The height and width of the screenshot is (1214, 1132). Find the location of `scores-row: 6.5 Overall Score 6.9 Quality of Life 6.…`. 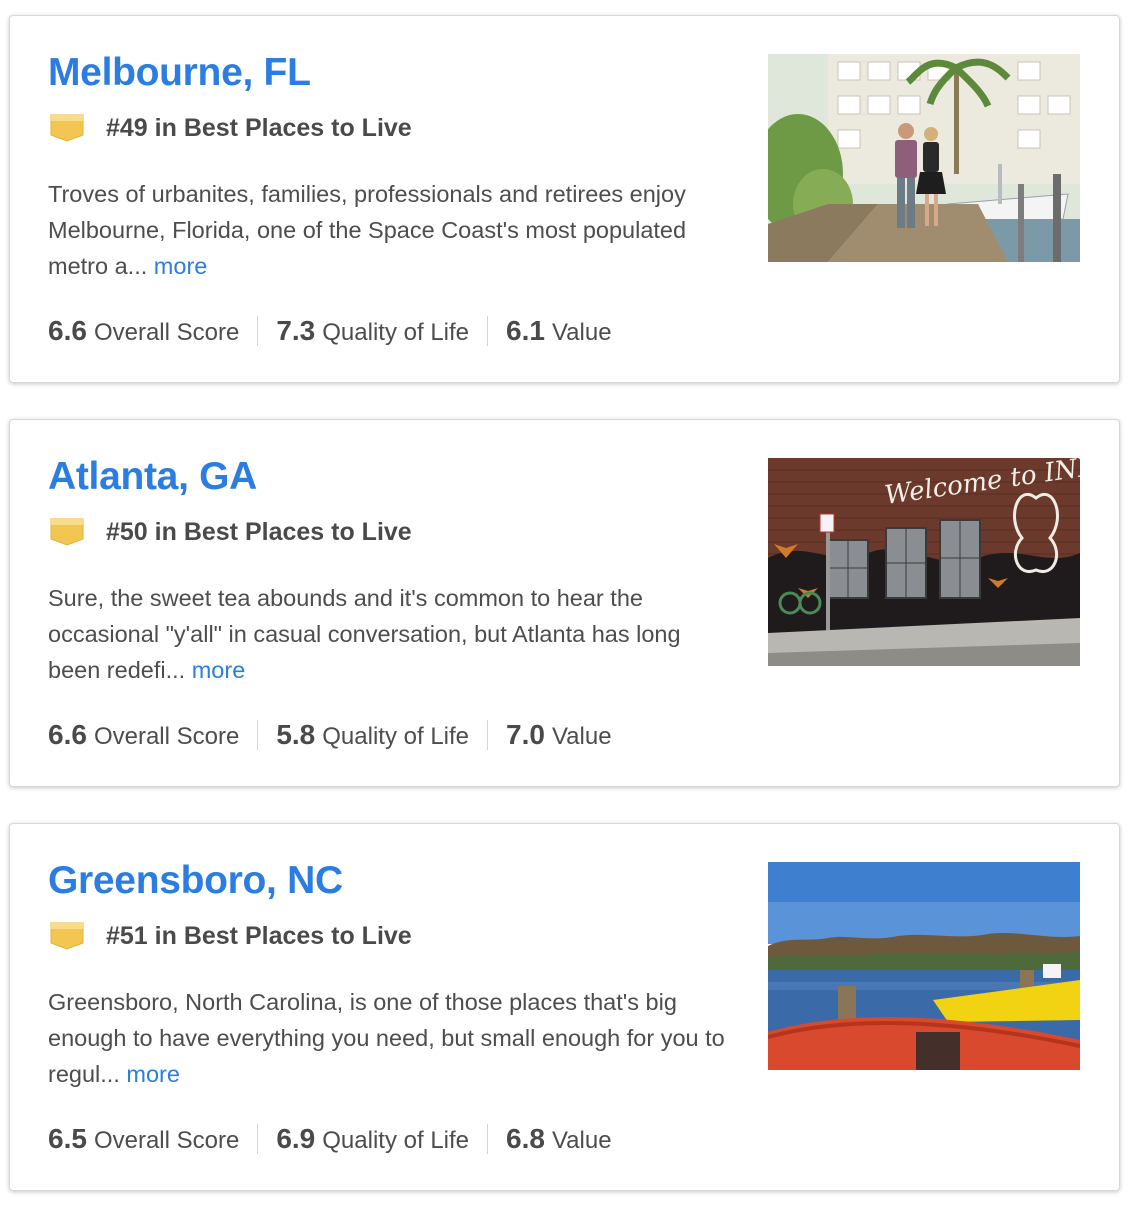

scores-row: 6.5 Overall Score 6.9 Quality of Life 6.… is located at coordinates (330, 1139).